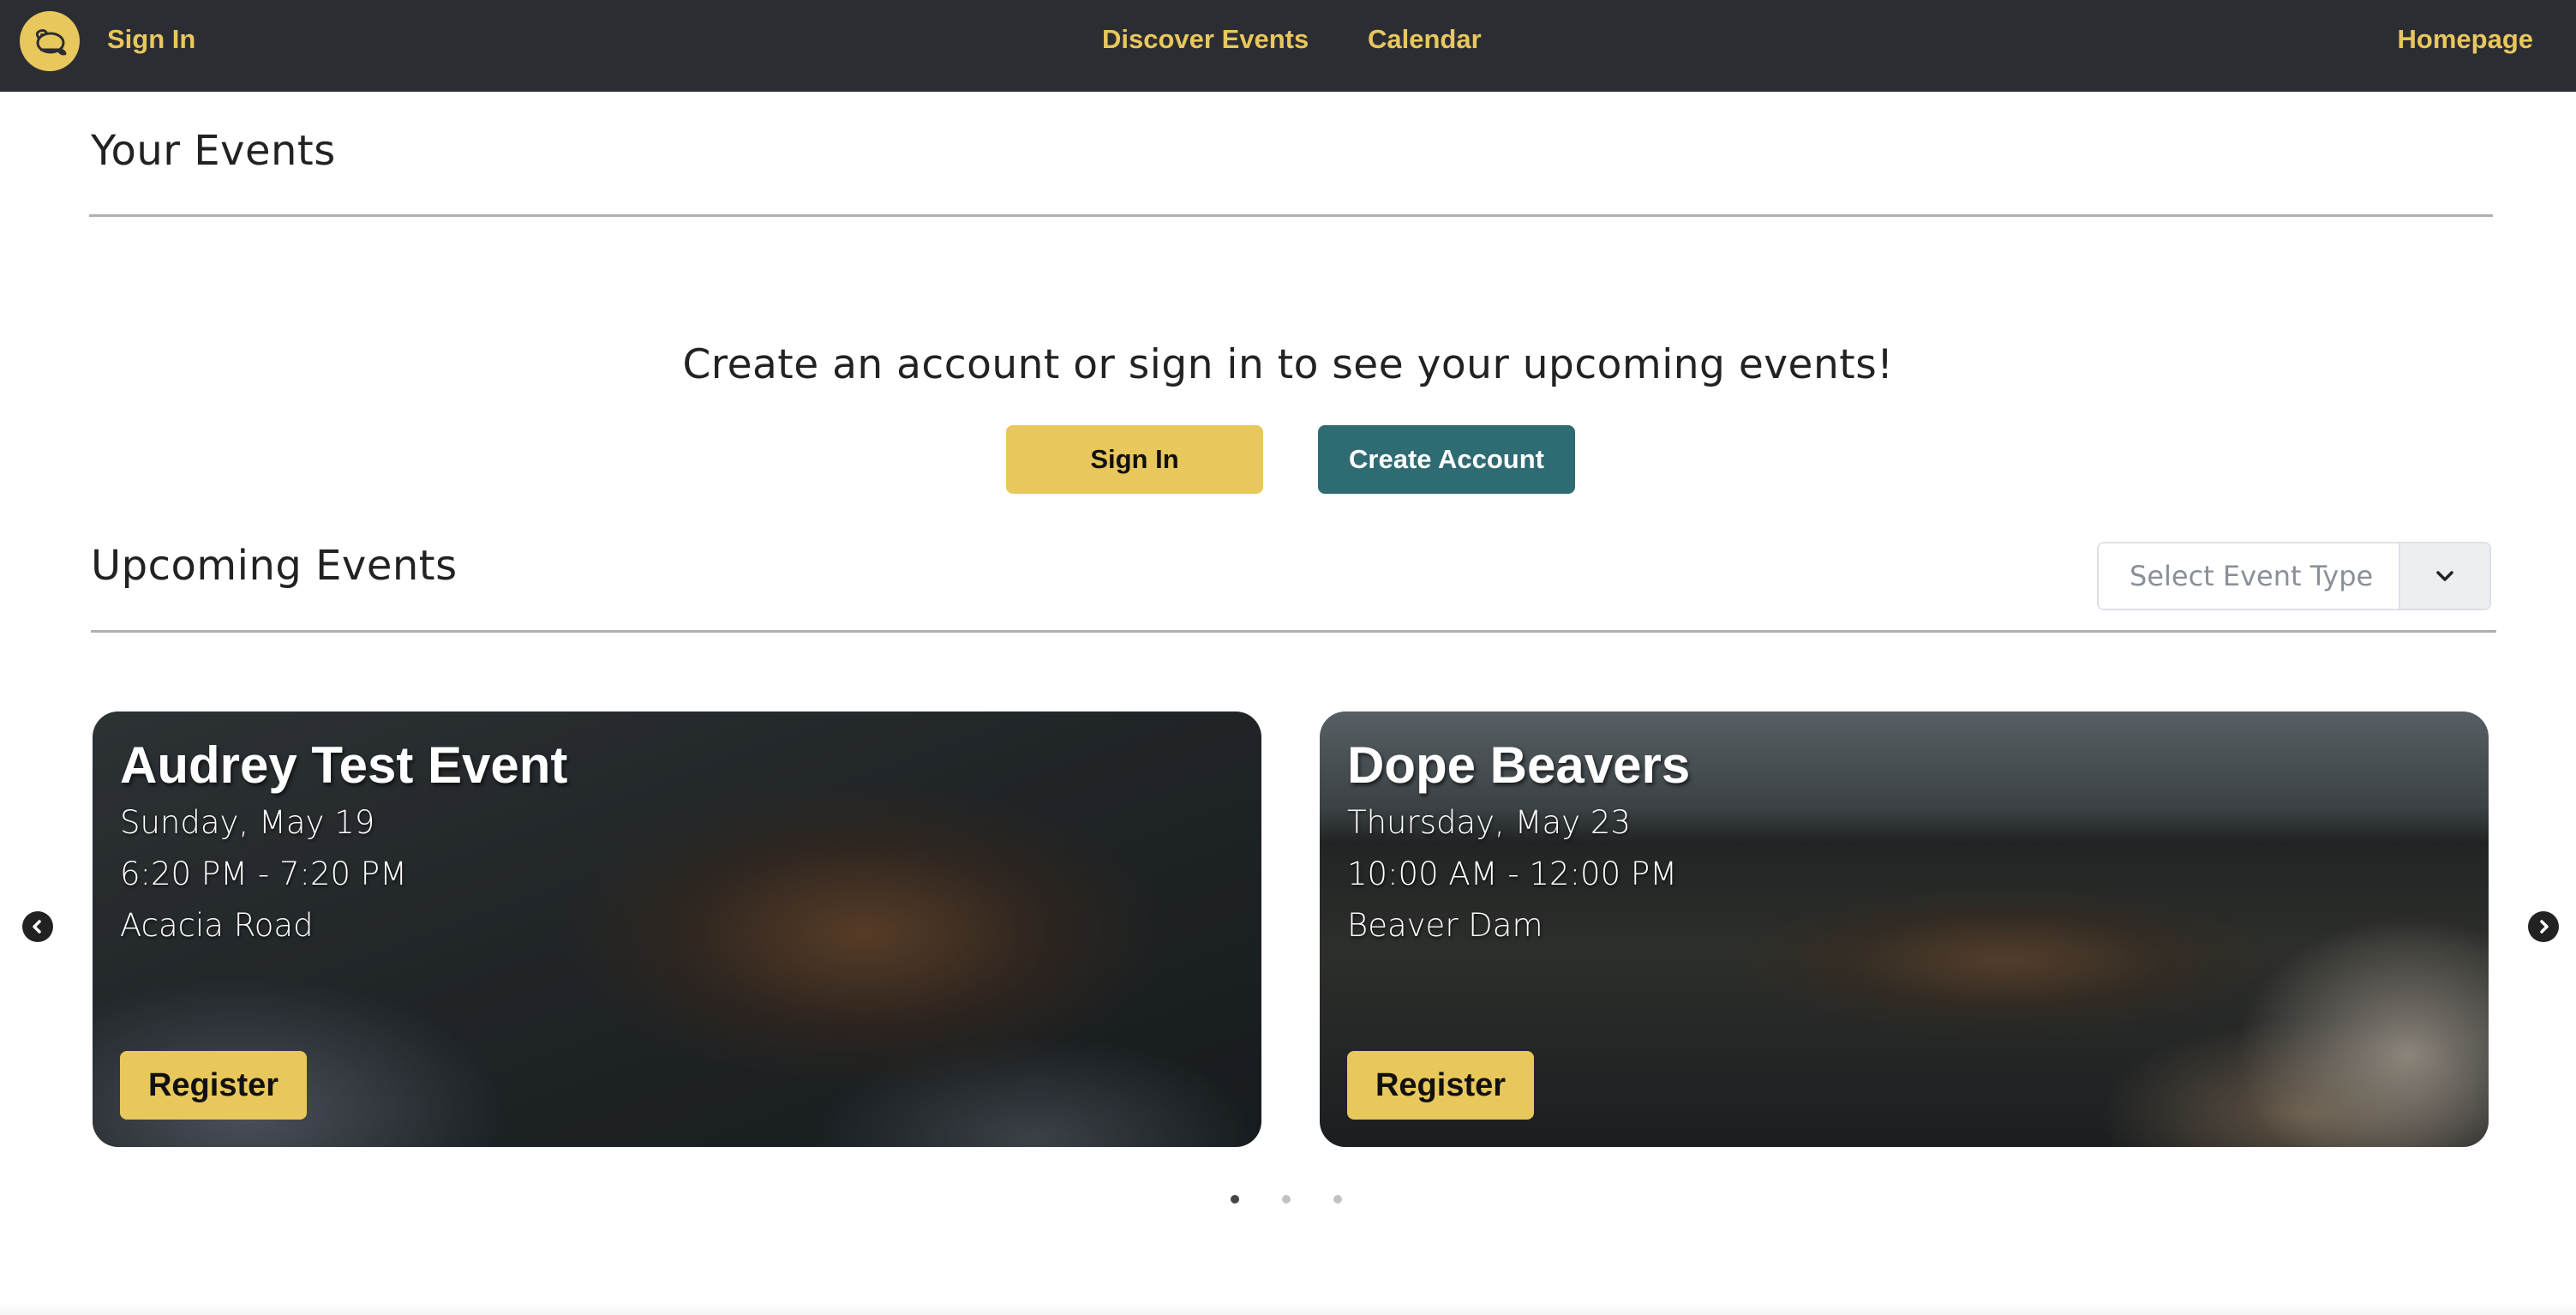 This screenshot has height=1315, width=2576. What do you see at coordinates (1519, 765) in the screenshot?
I see `event-title: Dope Beavers` at bounding box center [1519, 765].